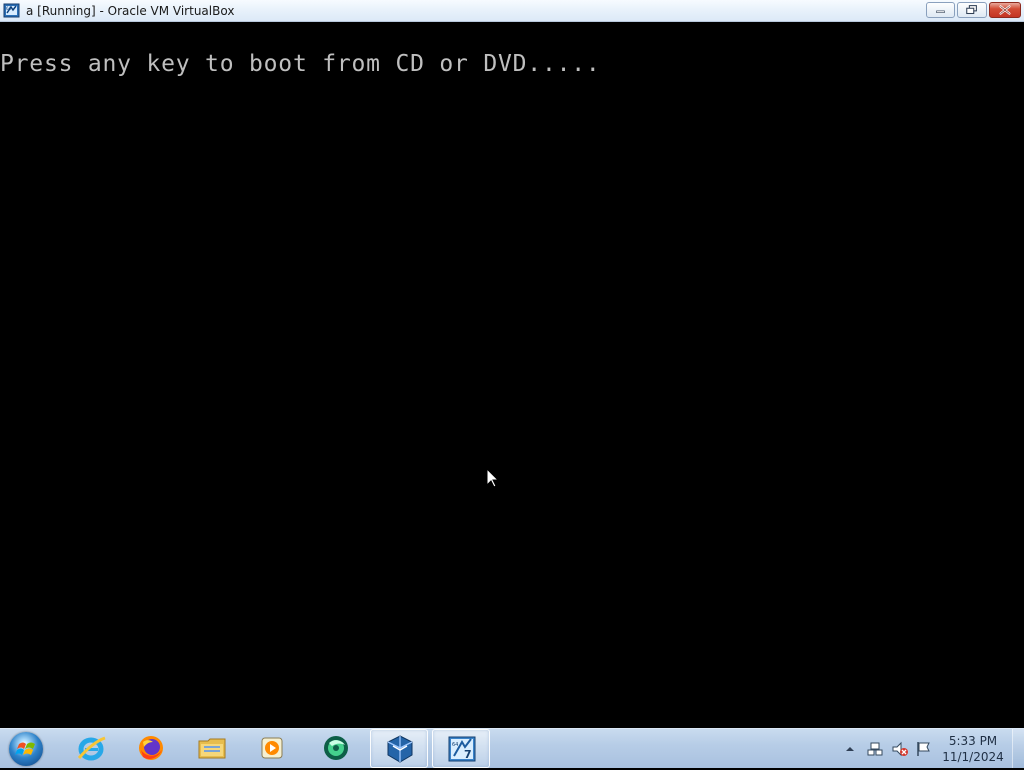  I want to click on show-desktop-button, so click(1018, 748).